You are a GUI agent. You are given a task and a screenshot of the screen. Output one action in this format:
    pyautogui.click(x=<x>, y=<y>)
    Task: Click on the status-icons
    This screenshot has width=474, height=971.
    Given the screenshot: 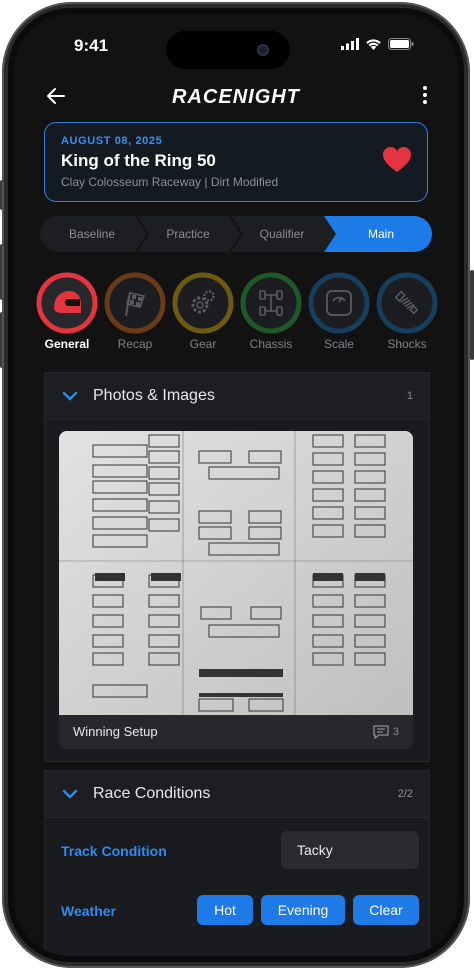 What is the action you would take?
    pyautogui.click(x=377, y=44)
    